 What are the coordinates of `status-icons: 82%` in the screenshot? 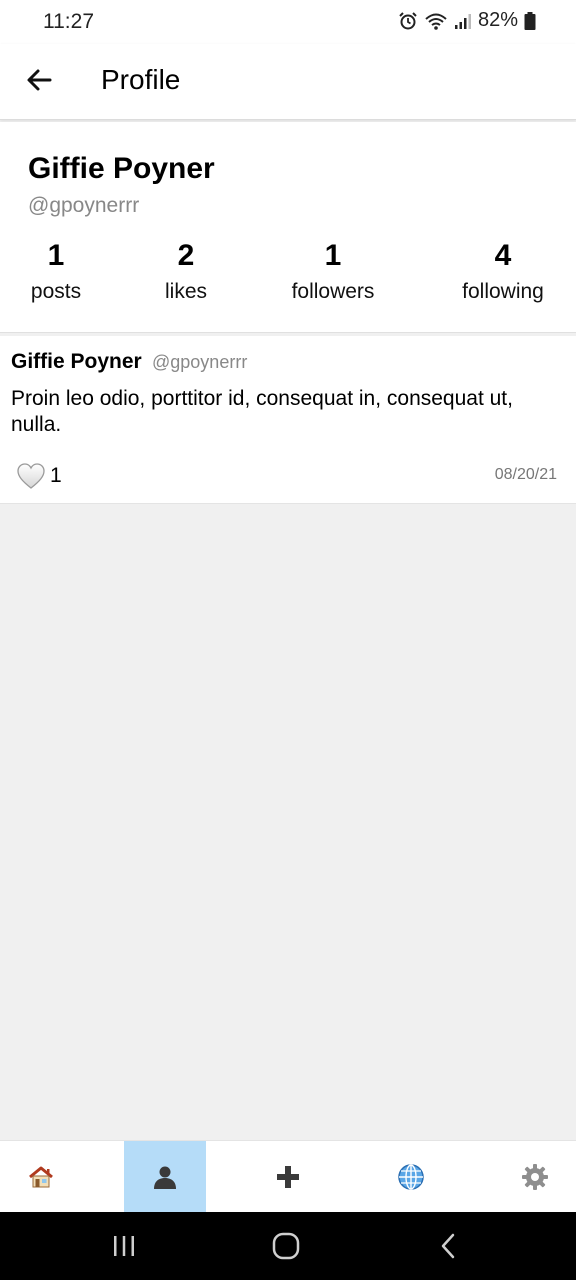 It's located at (467, 20).